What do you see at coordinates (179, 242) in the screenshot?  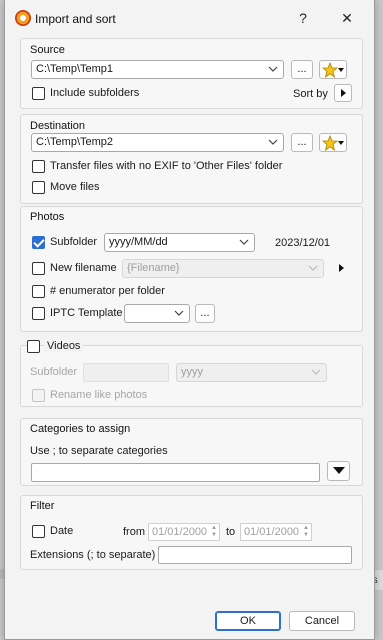 I see `subfolder-format-combo: yyyy/MM/dd` at bounding box center [179, 242].